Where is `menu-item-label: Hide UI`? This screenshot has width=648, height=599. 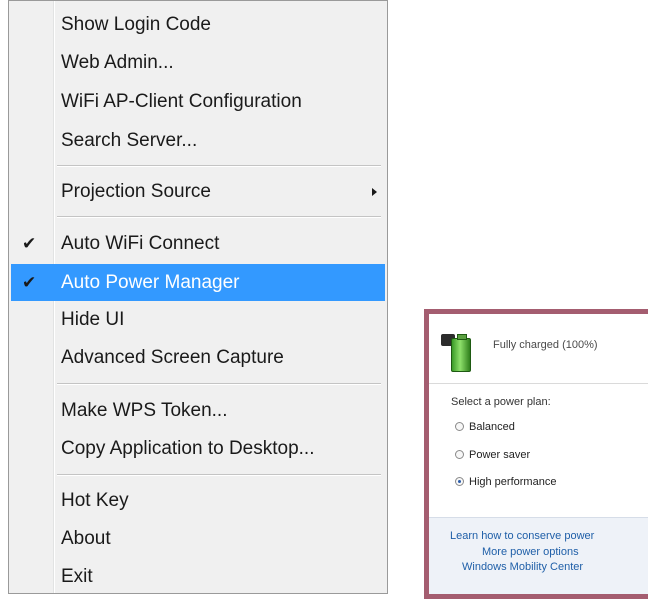
menu-item-label: Hide UI is located at coordinates (93, 319).